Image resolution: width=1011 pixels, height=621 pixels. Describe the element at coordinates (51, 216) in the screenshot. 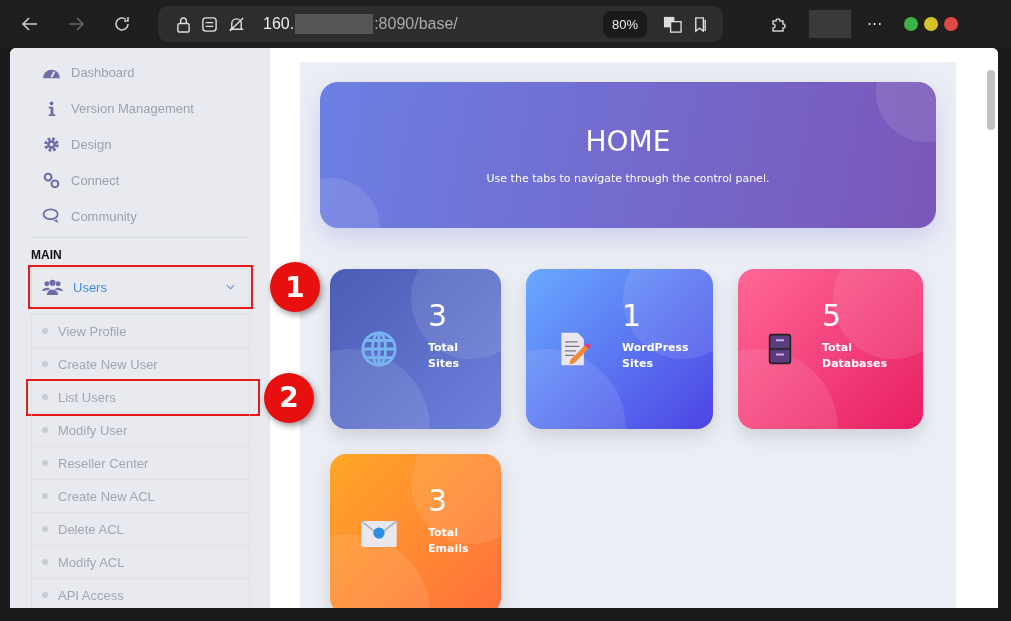

I see `chat-icon` at that location.